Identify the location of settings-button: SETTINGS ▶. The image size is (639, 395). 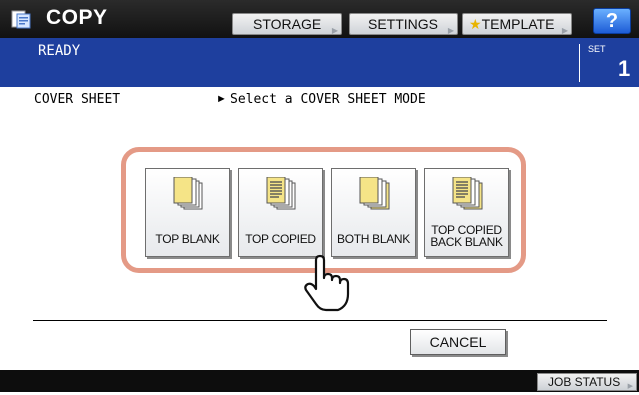
(403, 24).